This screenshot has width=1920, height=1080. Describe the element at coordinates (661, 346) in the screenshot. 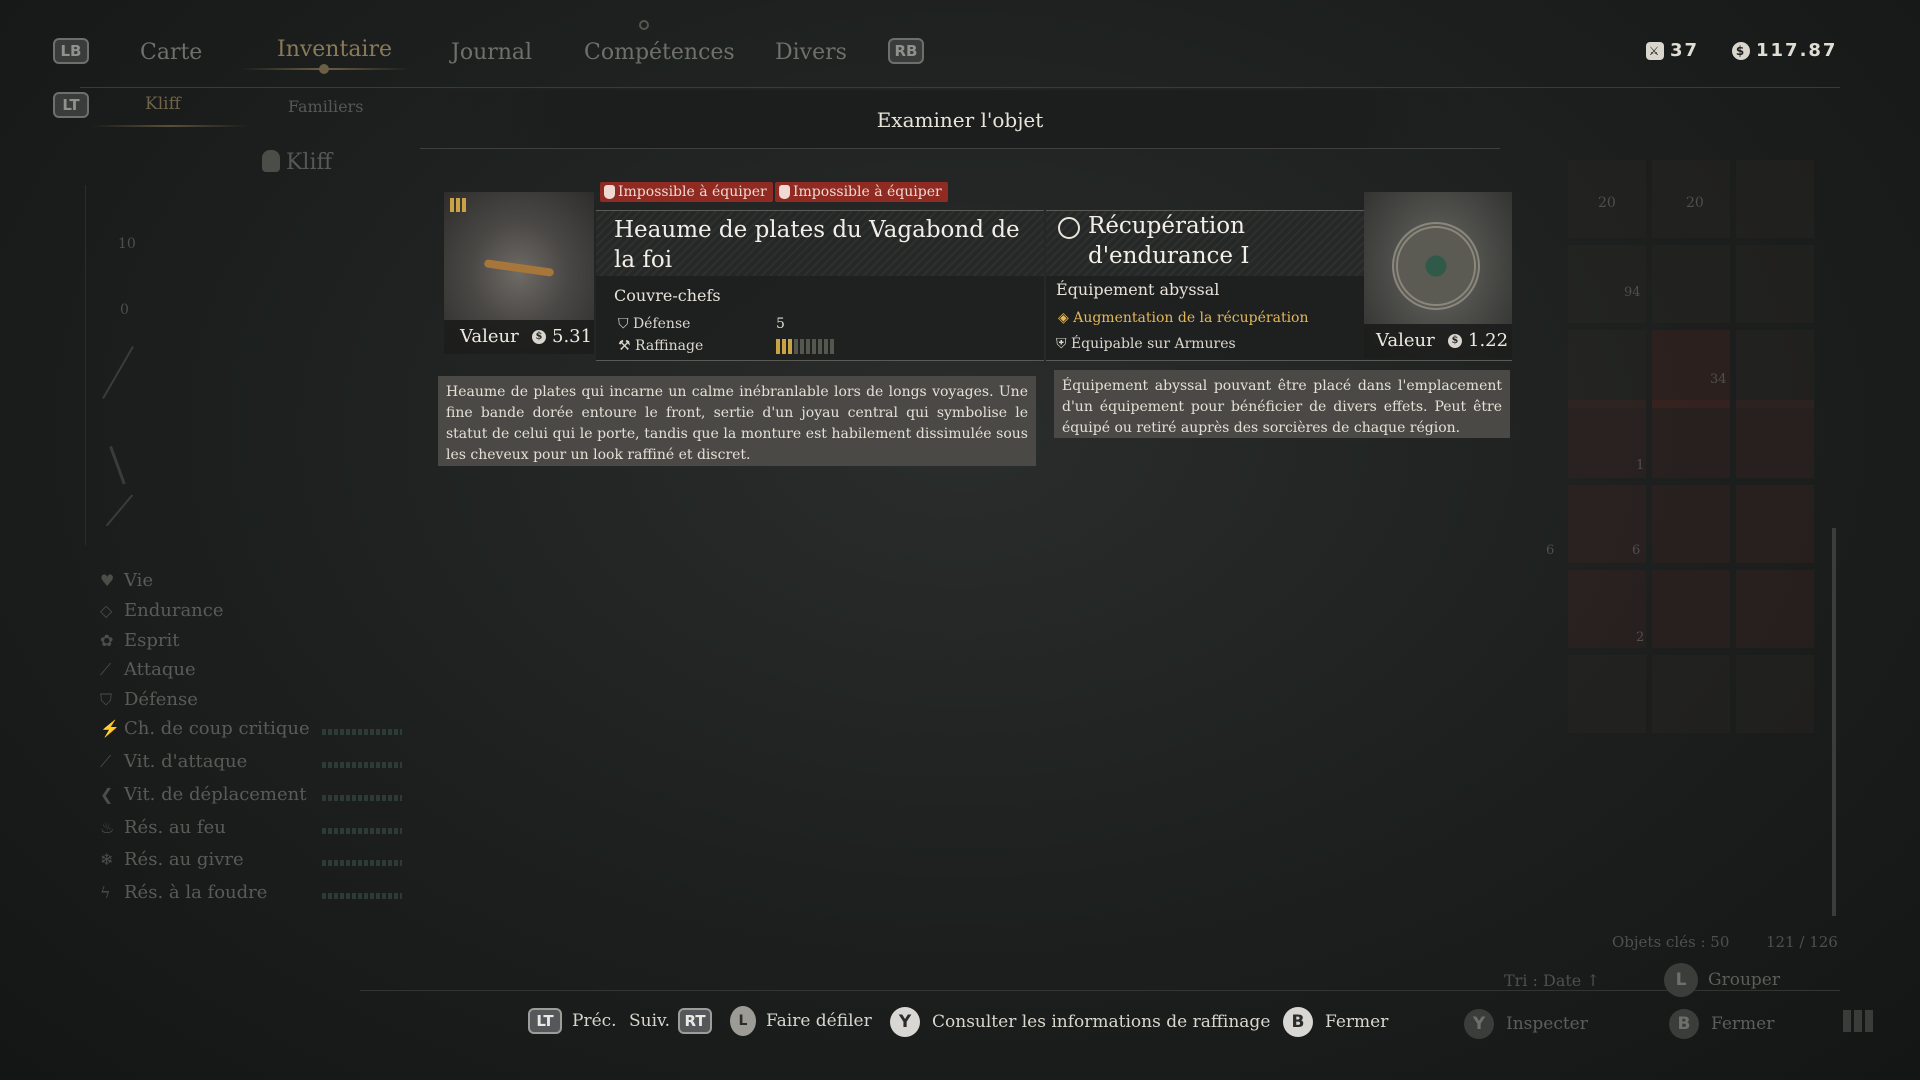

I see `item1-stat-refine: ⚒ Raffinage` at that location.